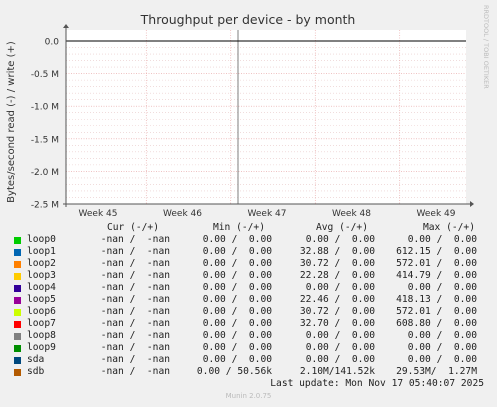 Image resolution: width=497 pixels, height=407 pixels. I want to click on rrdtool-credit: RRDTOOL / TOBI OETIKER, so click(486, 47).